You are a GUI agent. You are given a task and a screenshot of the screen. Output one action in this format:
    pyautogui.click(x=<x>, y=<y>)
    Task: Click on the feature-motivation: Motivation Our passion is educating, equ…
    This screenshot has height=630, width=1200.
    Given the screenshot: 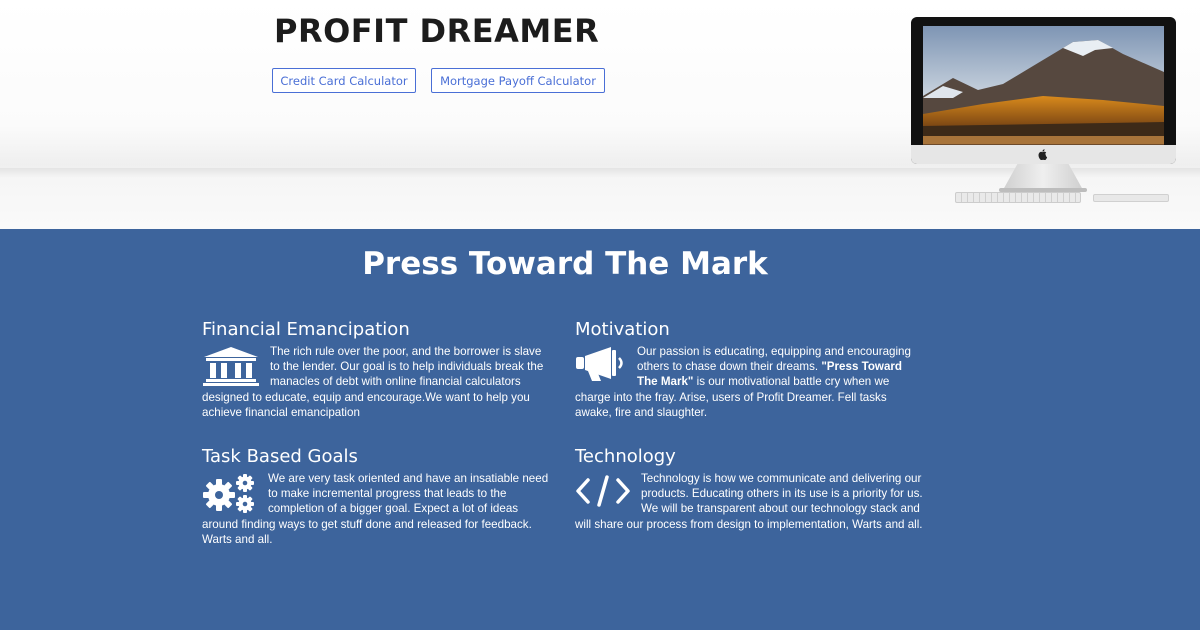 What is the action you would take?
    pyautogui.click(x=750, y=370)
    